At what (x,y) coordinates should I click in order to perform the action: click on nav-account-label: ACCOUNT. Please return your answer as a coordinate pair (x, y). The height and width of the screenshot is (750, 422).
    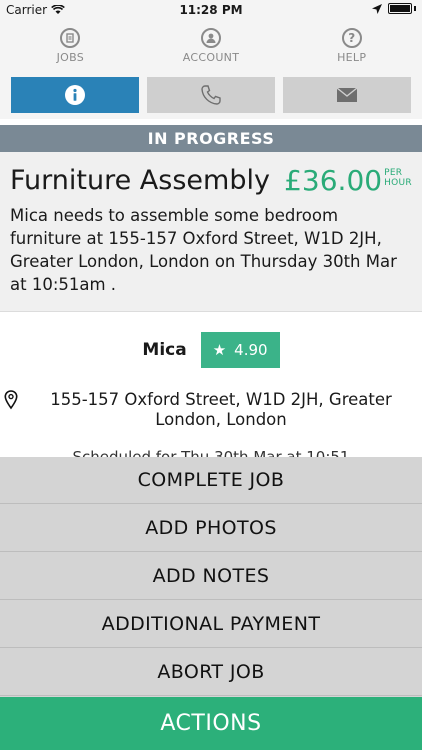
    Looking at the image, I should click on (211, 57).